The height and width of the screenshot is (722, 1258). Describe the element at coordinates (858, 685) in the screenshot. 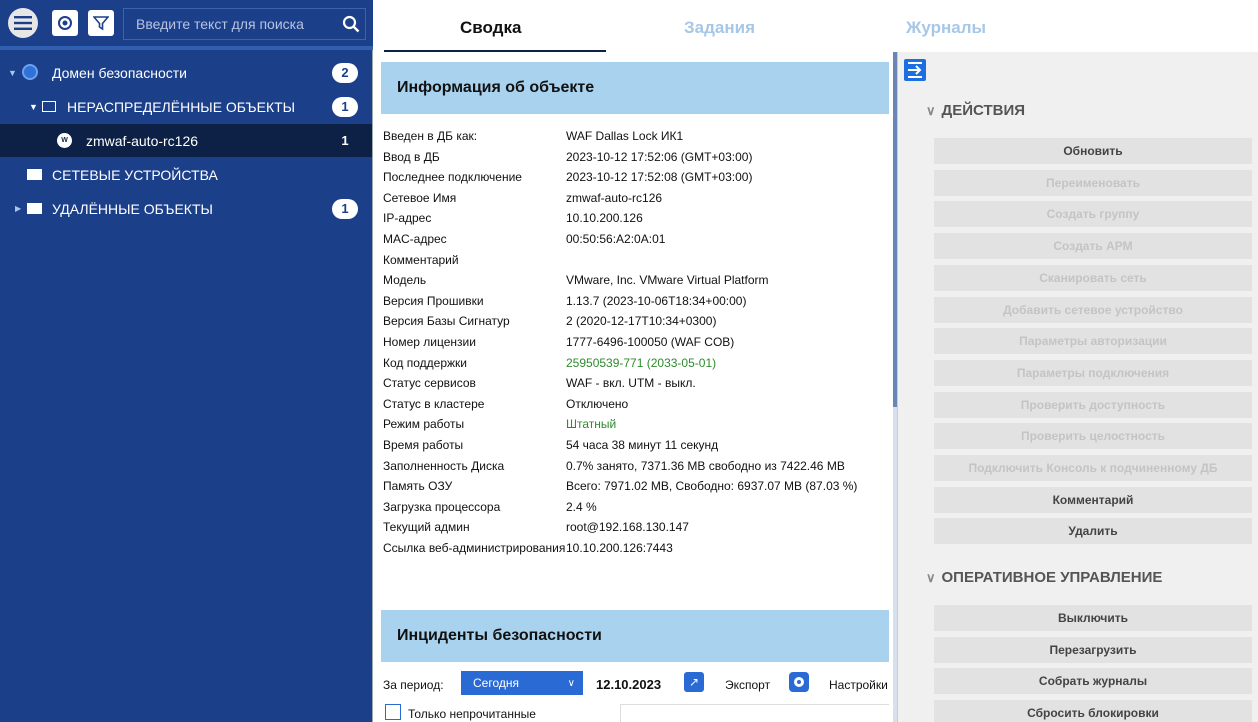

I see `settings-button: Настройки` at that location.